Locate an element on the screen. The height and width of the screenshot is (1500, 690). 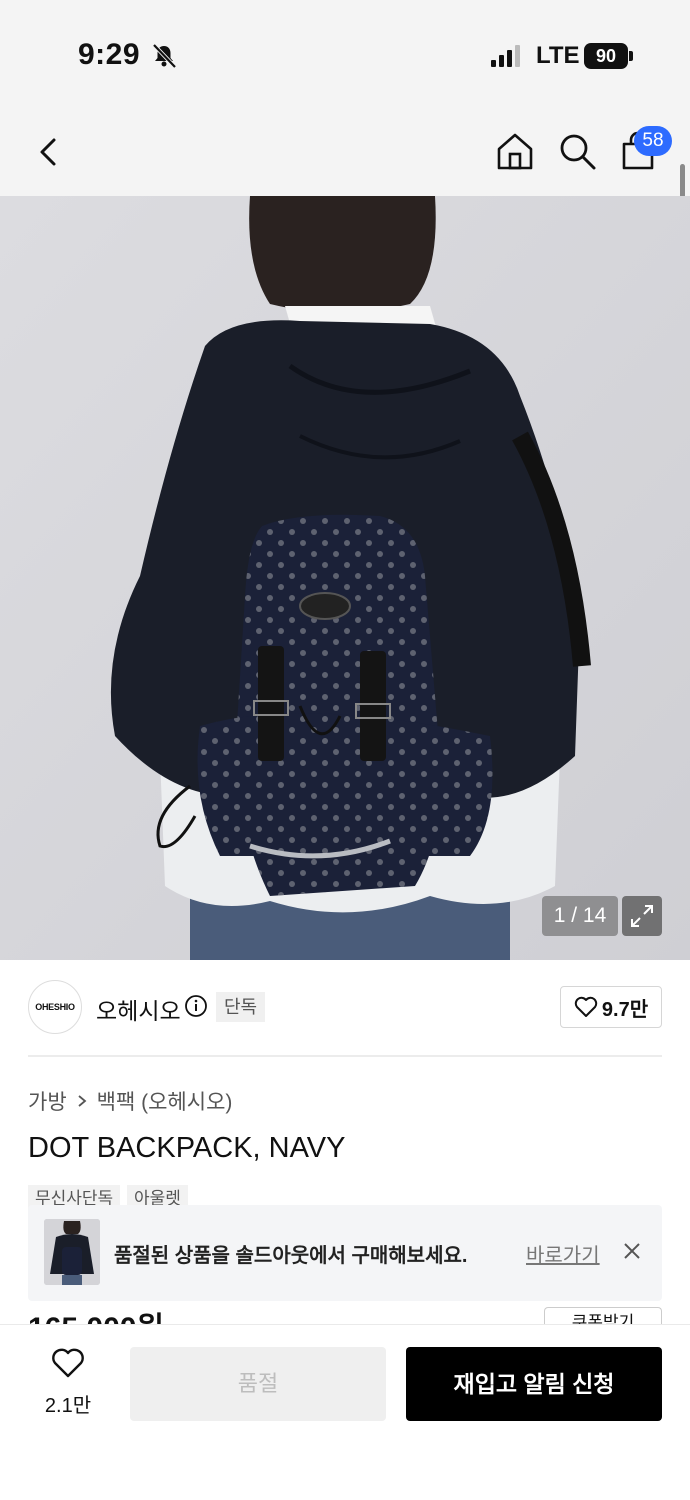
app-header: 58 is located at coordinates (345, 153).